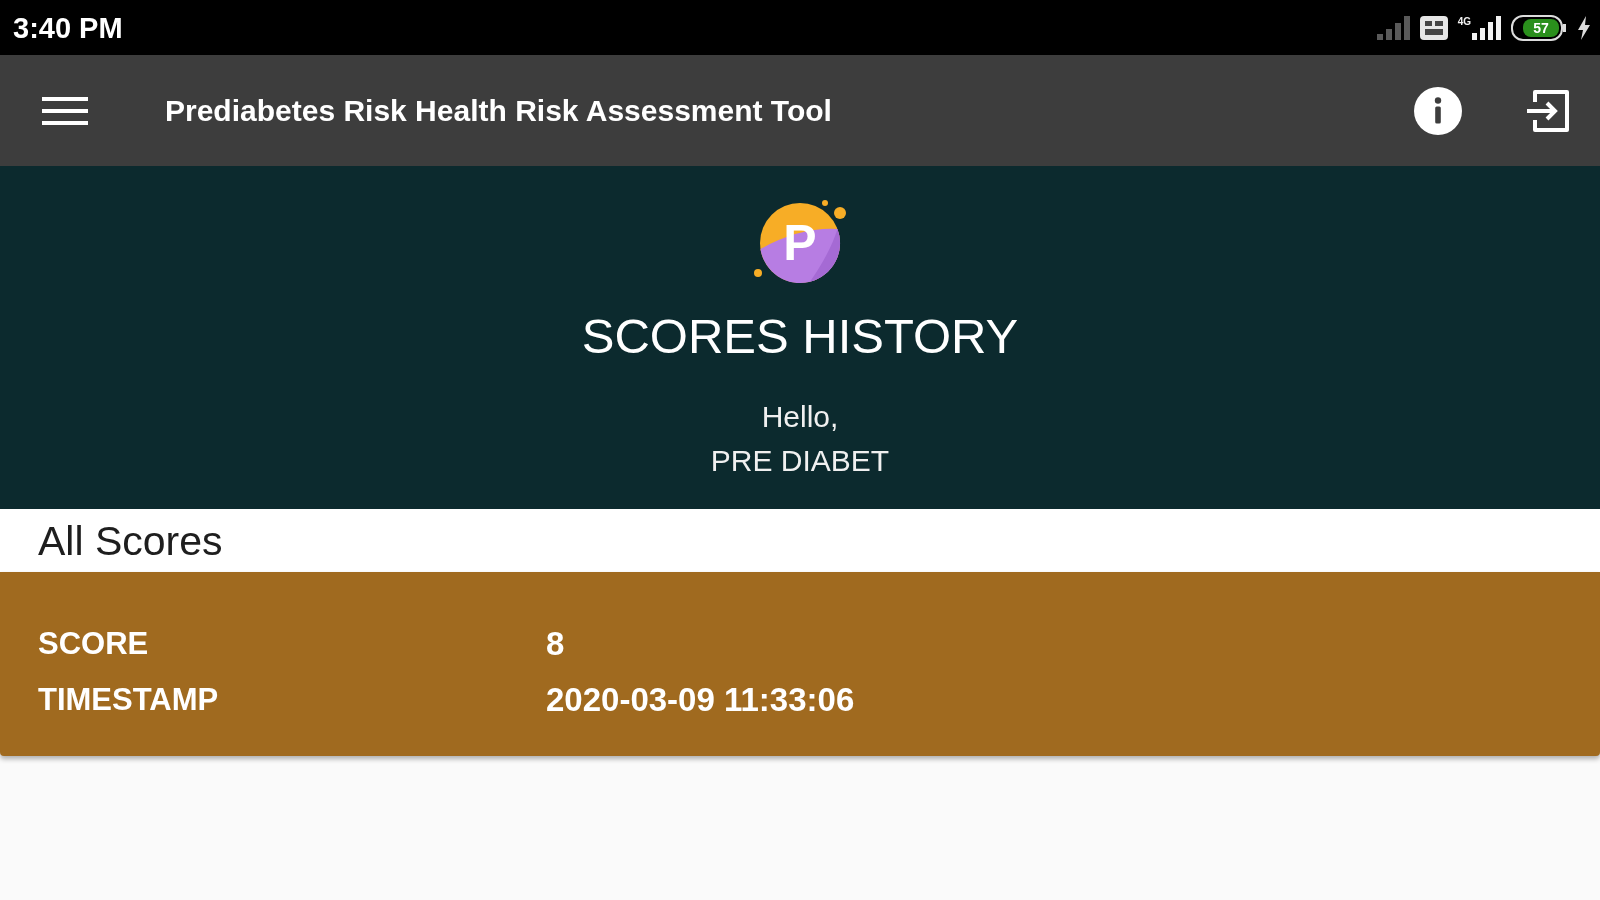 This screenshot has height=900, width=1600. What do you see at coordinates (800, 243) in the screenshot?
I see `logo-letter: P` at bounding box center [800, 243].